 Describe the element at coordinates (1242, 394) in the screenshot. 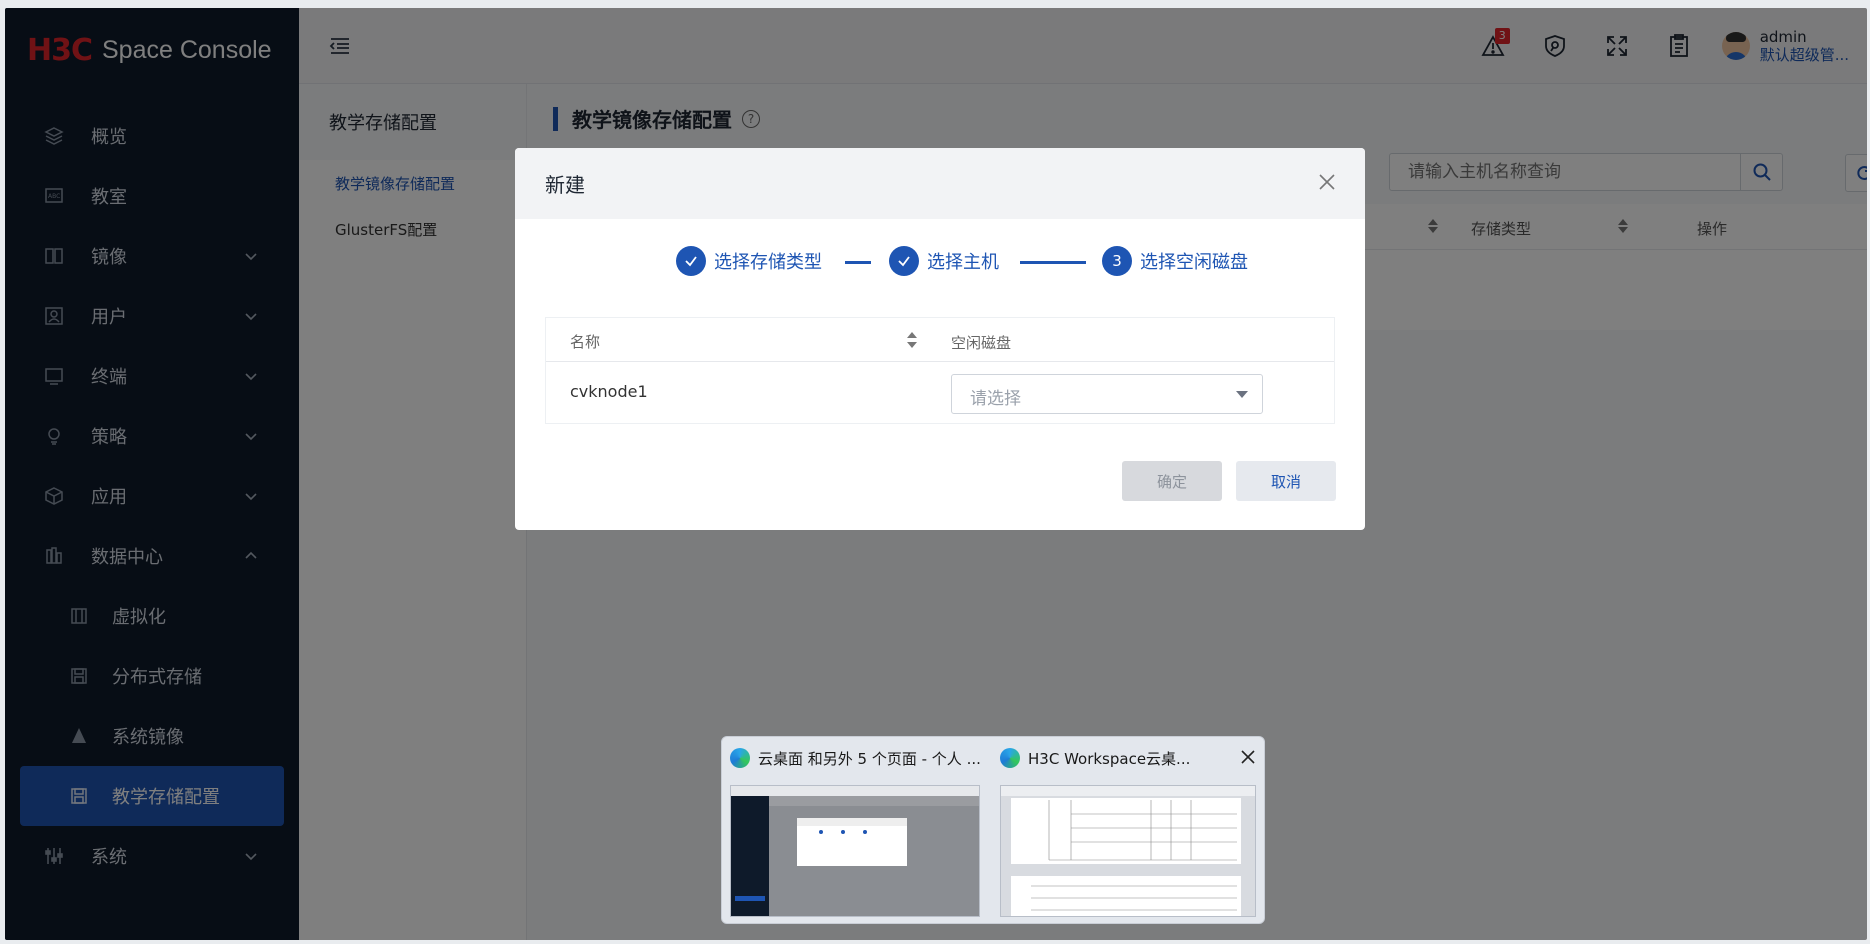

I see `caret-down-icon` at that location.